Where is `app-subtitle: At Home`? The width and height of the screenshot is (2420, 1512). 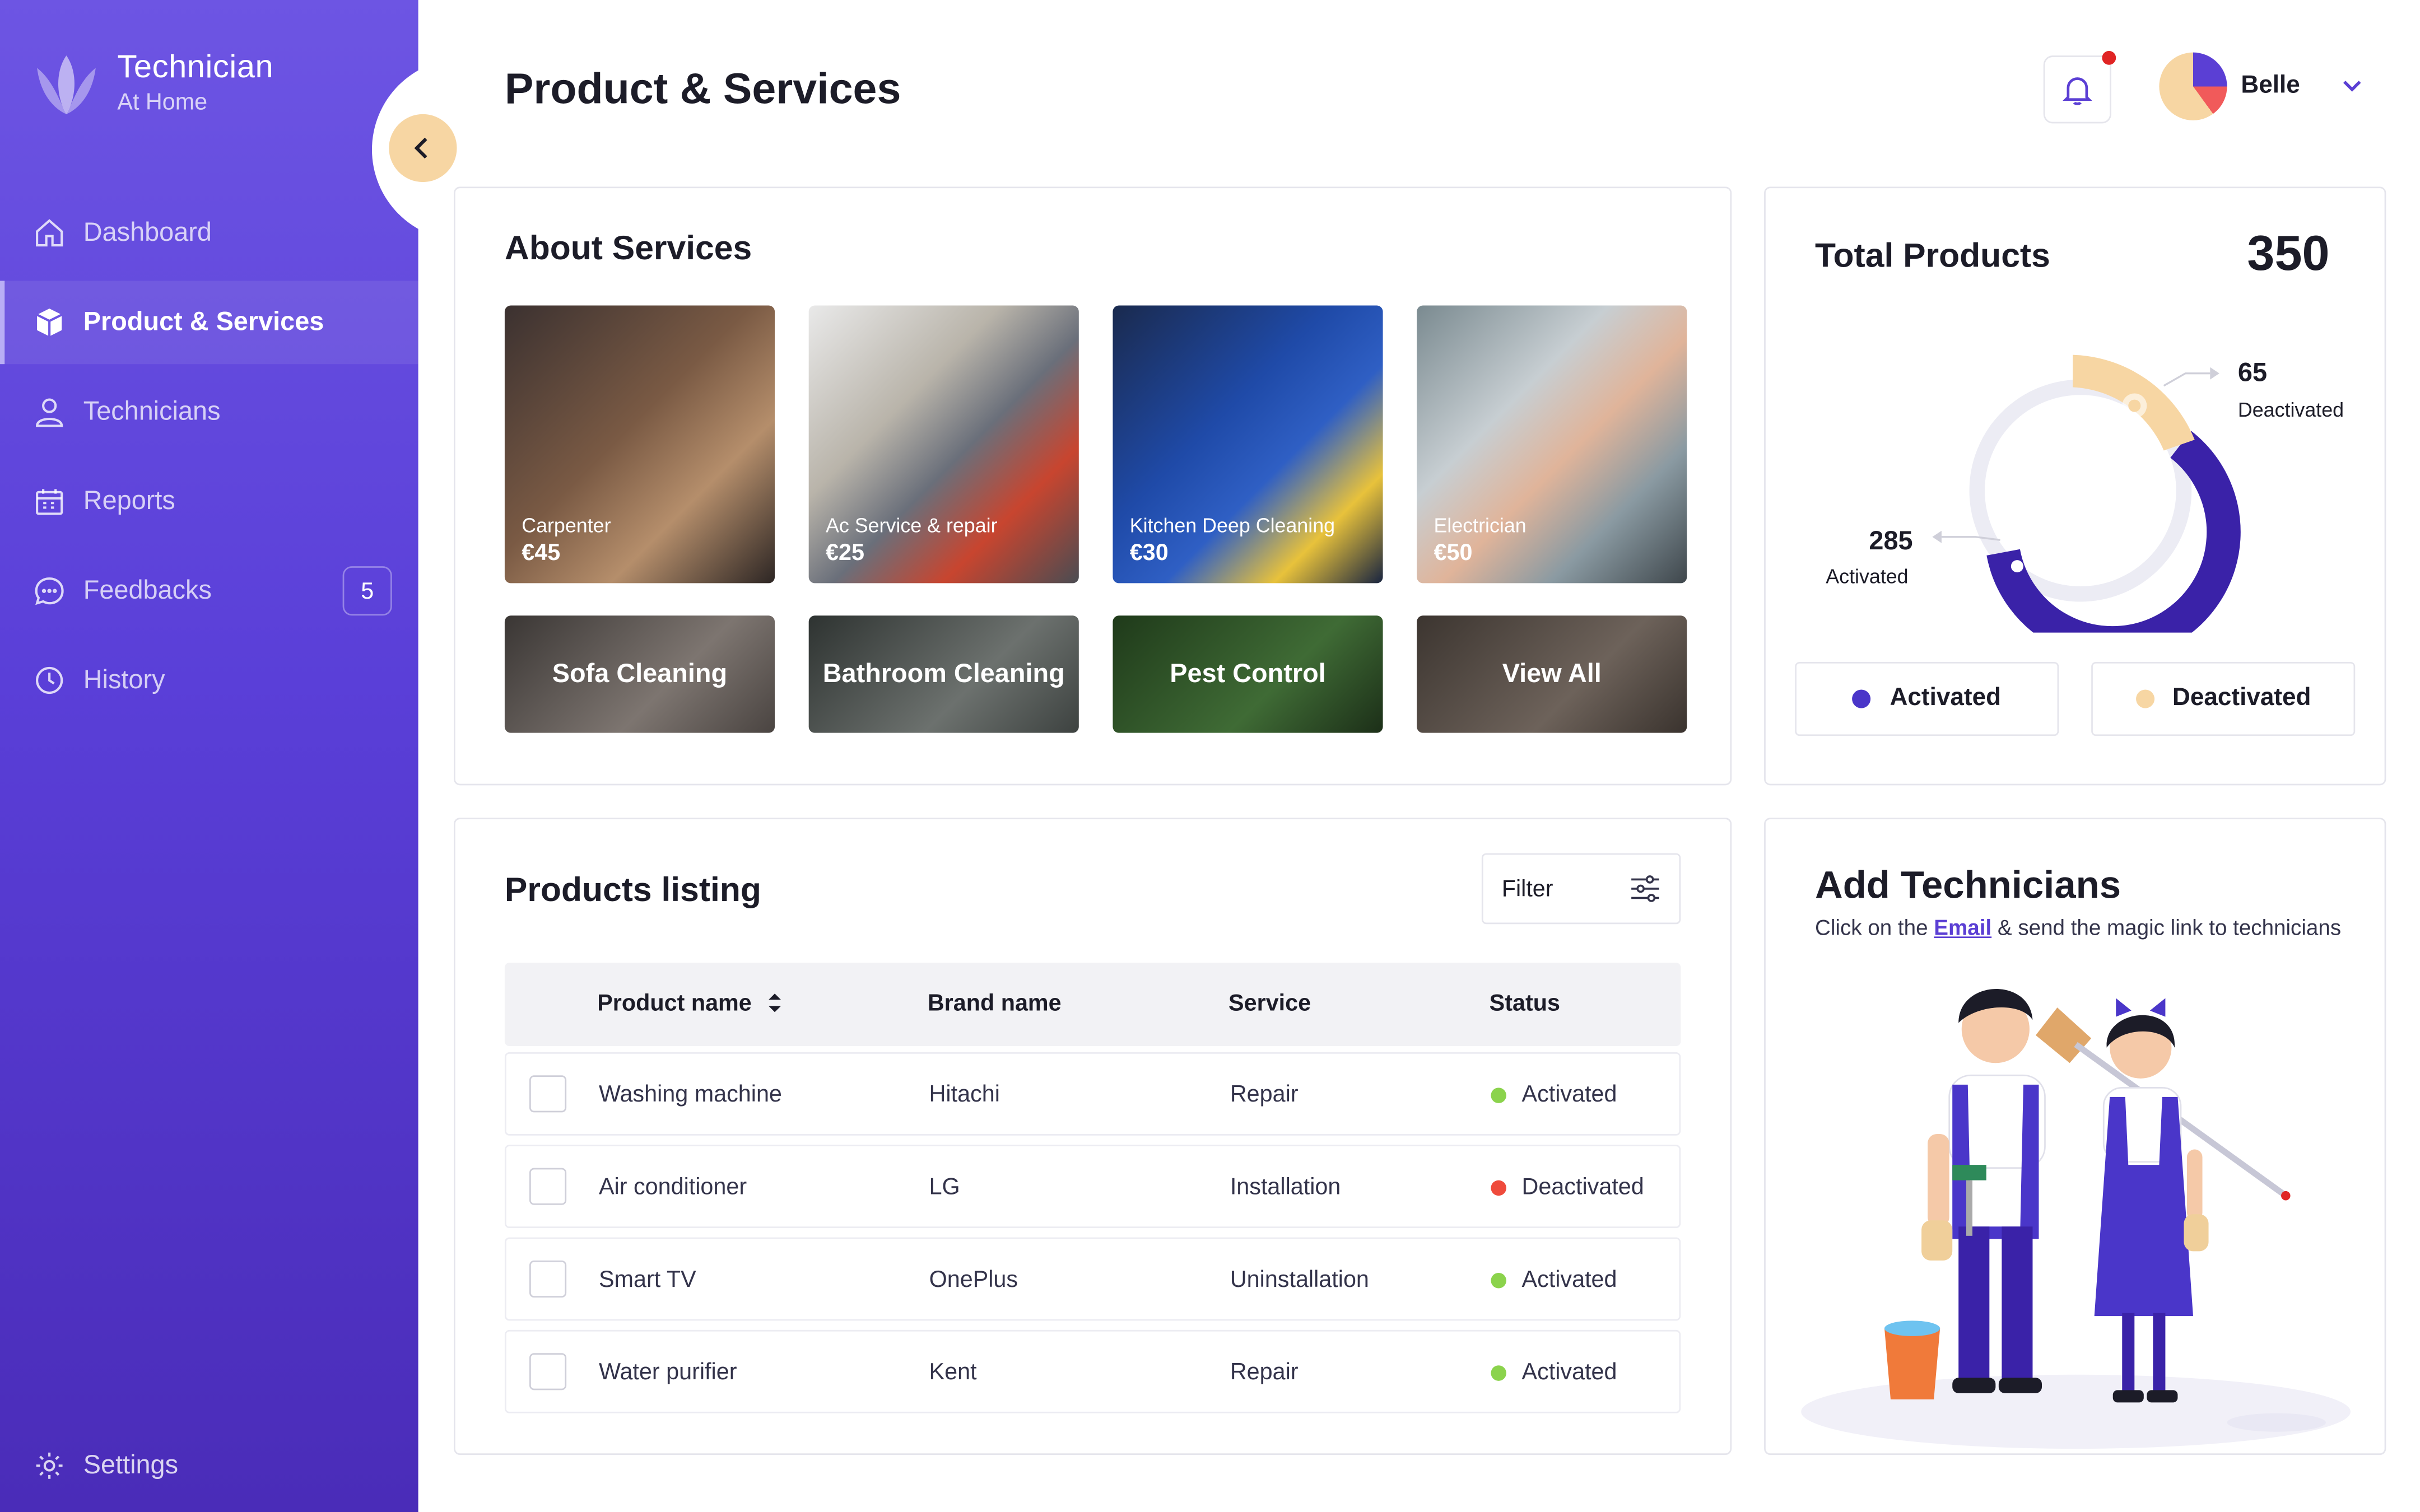
app-subtitle: At Home is located at coordinates (162, 103).